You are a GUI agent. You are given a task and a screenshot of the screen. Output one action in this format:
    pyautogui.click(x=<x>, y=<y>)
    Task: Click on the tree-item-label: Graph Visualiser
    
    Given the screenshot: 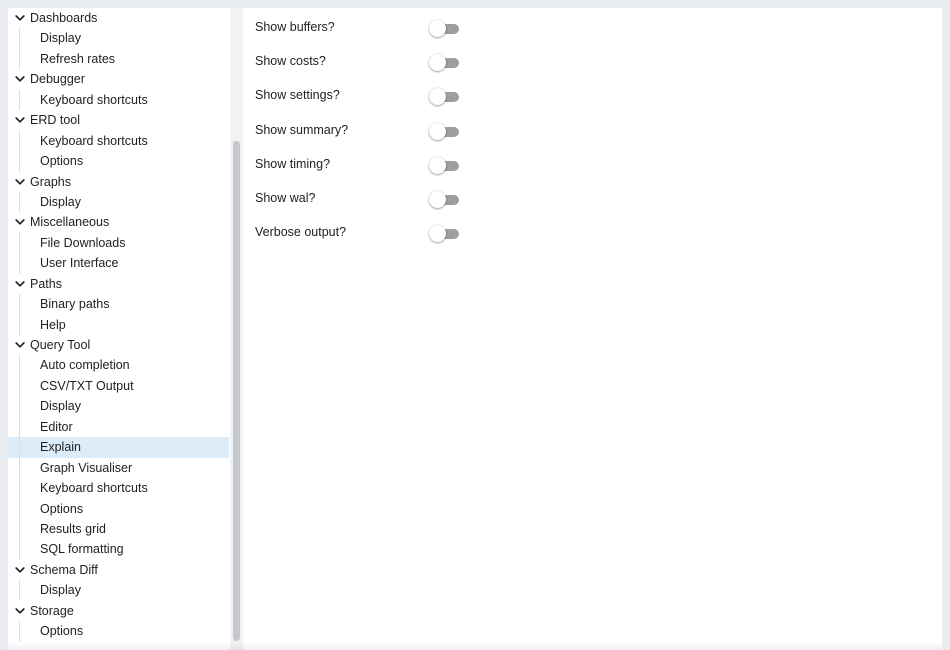 What is the action you would take?
    pyautogui.click(x=86, y=467)
    